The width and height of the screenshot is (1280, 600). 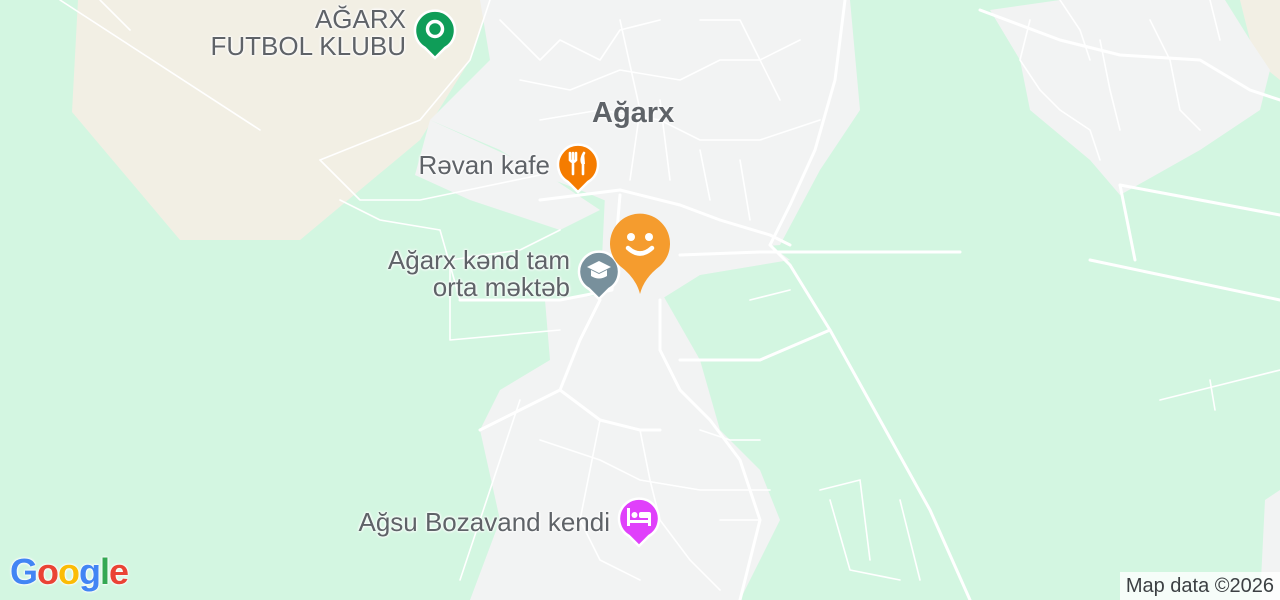 I want to click on poi-label-football-club: AĞARX FUTBOL KLUBU, so click(x=308, y=33).